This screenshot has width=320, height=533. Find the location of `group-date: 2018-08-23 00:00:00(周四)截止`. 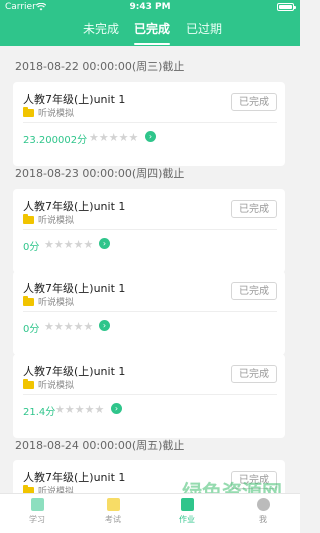

group-date: 2018-08-23 00:00:00(周四)截止 is located at coordinates (100, 173).